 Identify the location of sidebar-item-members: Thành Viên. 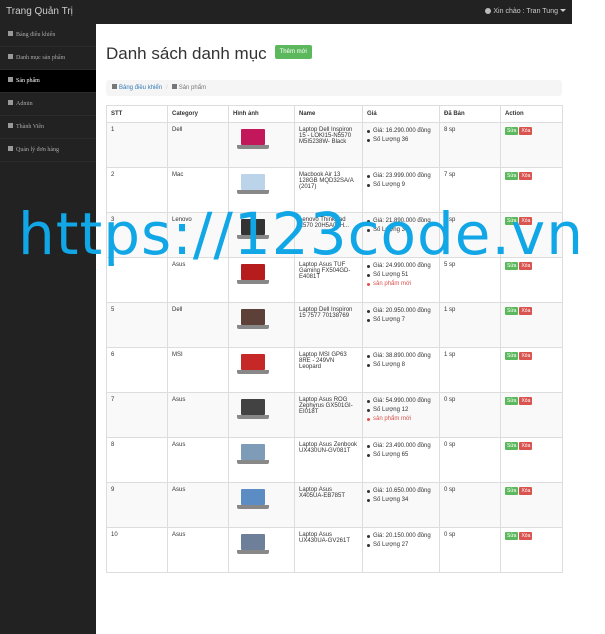
(48, 127).